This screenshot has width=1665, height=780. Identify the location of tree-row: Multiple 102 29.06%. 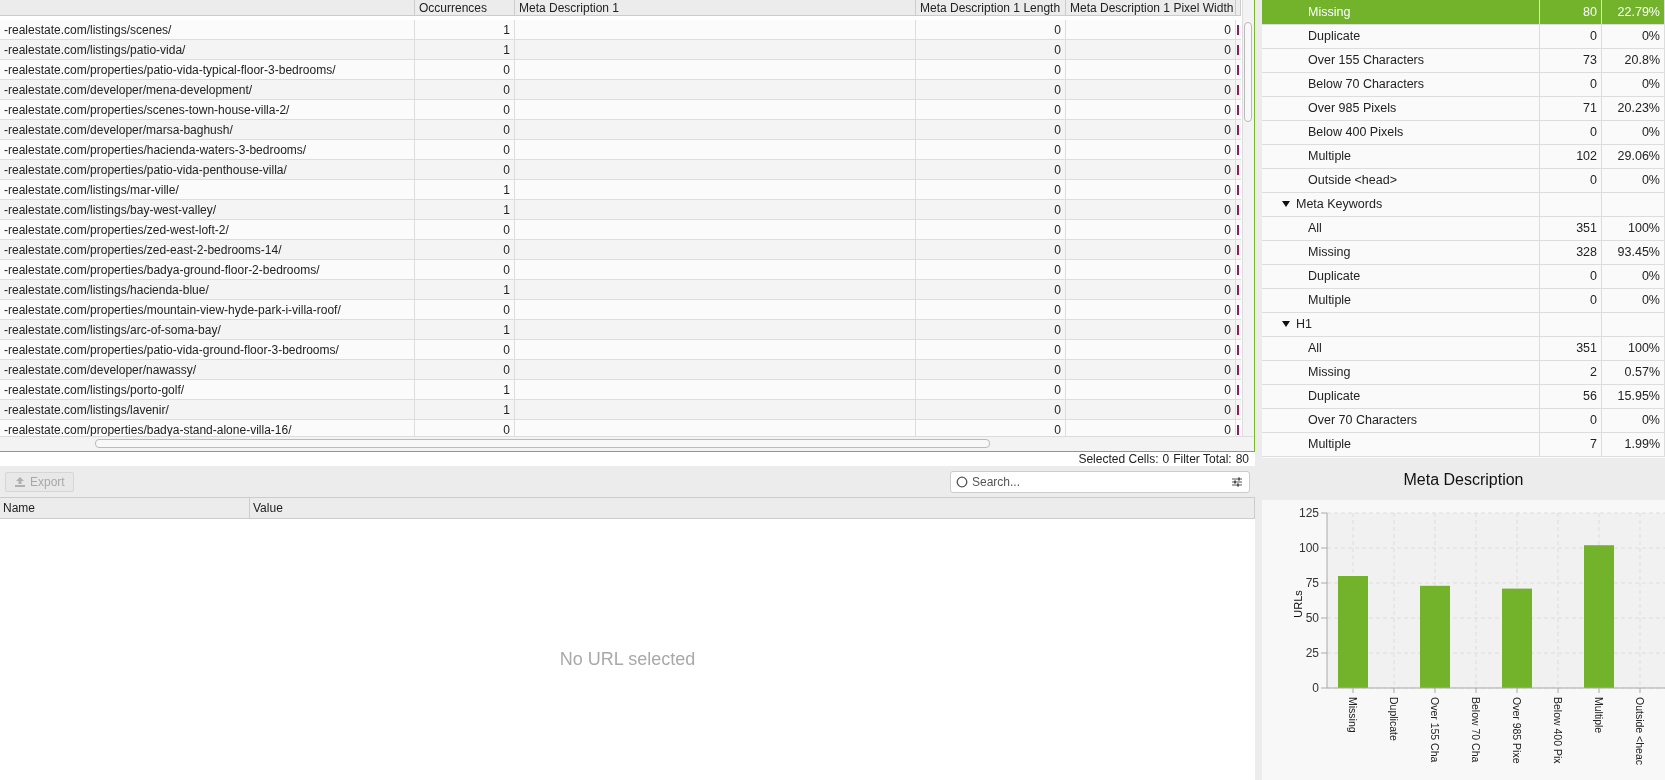
(1463, 156).